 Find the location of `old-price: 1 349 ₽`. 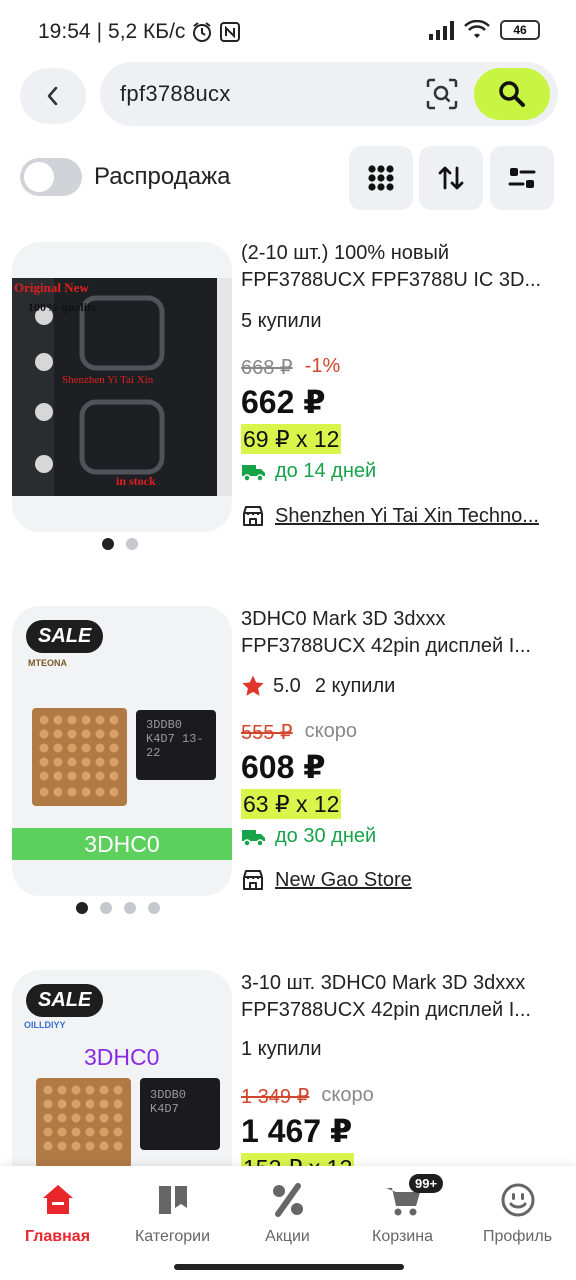

old-price: 1 349 ₽ is located at coordinates (275, 1097).